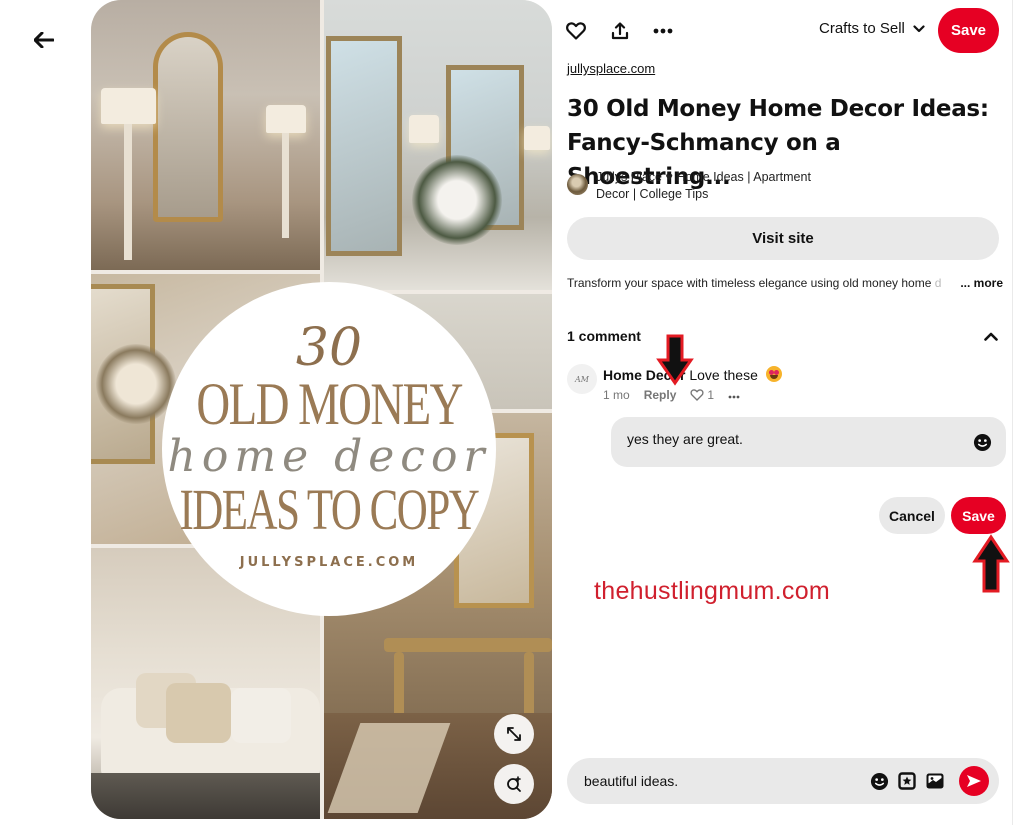 The image size is (1024, 825). Describe the element at coordinates (631, 781) in the screenshot. I see `comment-input-value: beautiful ideas.` at that location.